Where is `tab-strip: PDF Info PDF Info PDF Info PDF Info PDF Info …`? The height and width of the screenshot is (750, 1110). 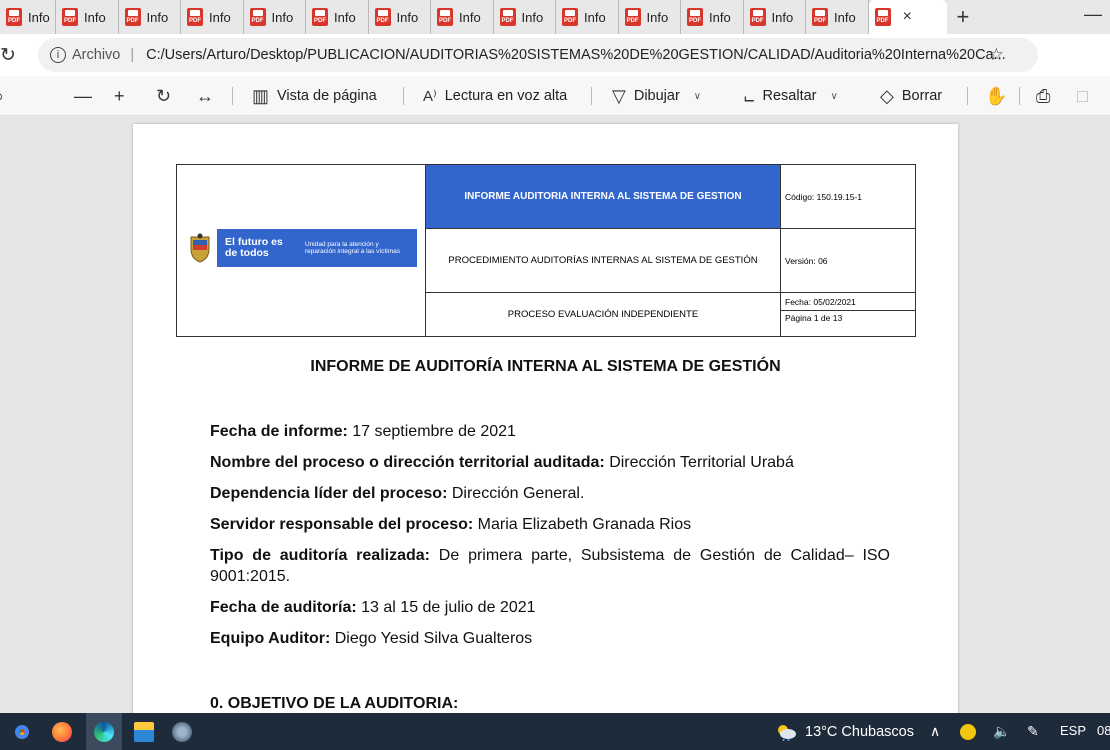 tab-strip: PDF Info PDF Info PDF Info PDF Info PDF Info … is located at coordinates (555, 17).